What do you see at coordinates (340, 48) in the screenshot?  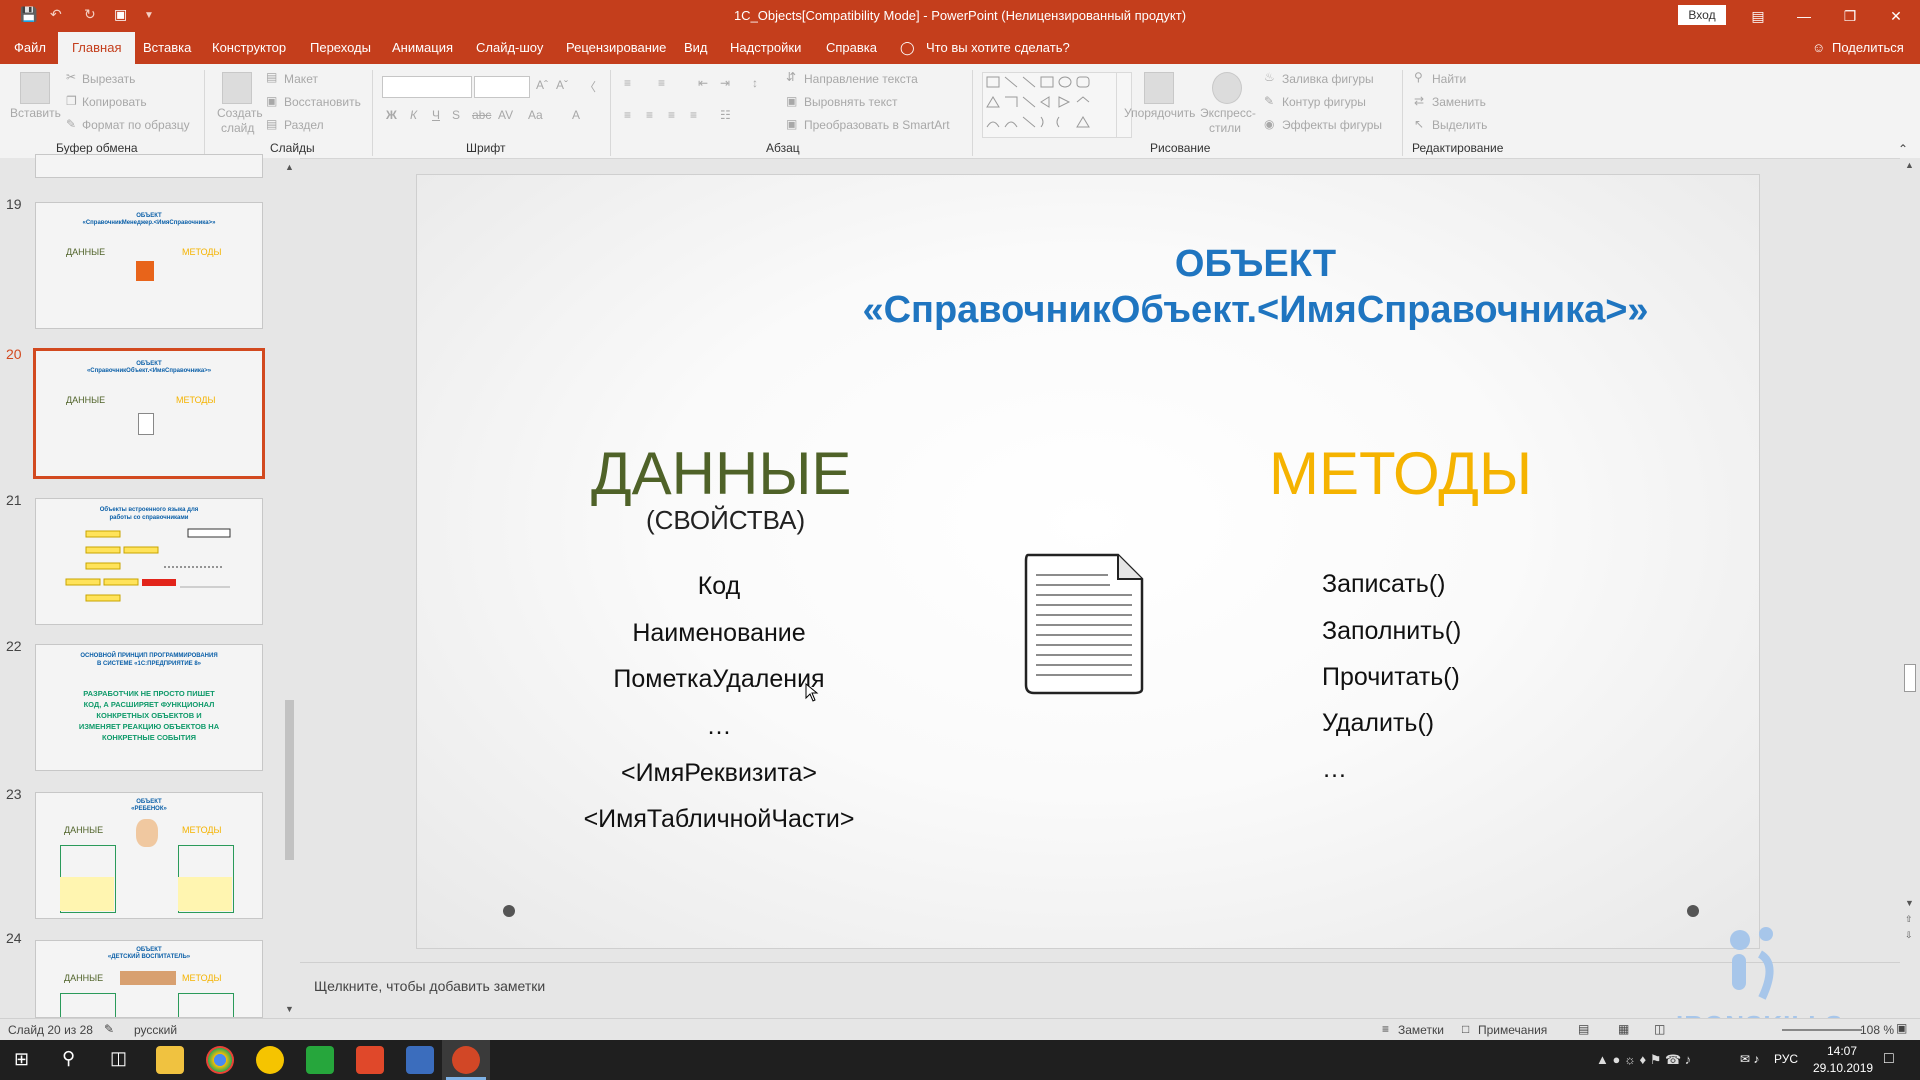 I see `tab-transitions: Переходы` at bounding box center [340, 48].